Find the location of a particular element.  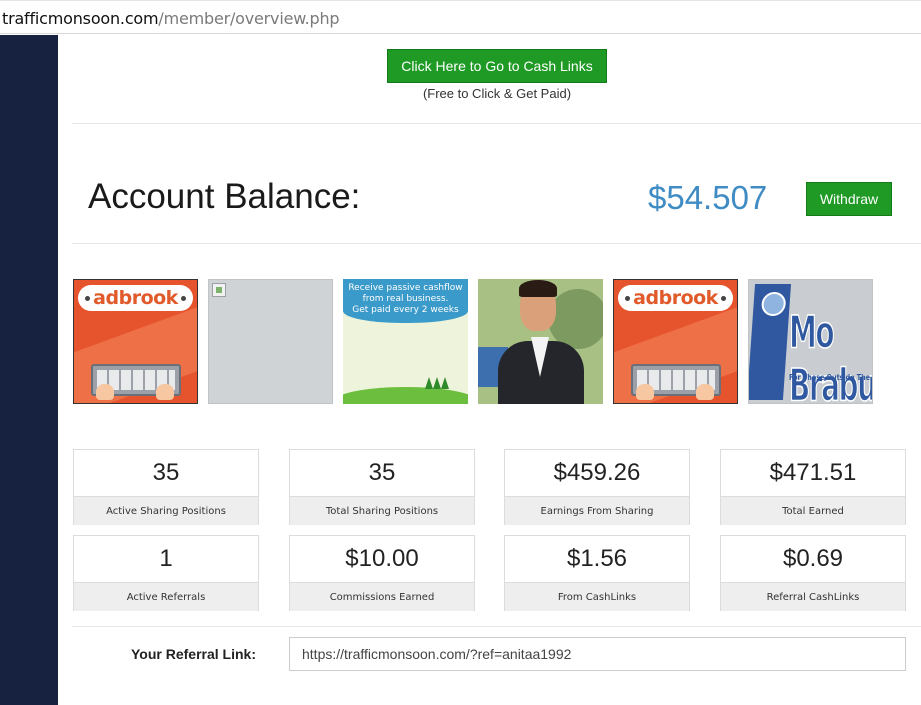

cash-links-button: Click Here to Go to Cash Links is located at coordinates (497, 66).